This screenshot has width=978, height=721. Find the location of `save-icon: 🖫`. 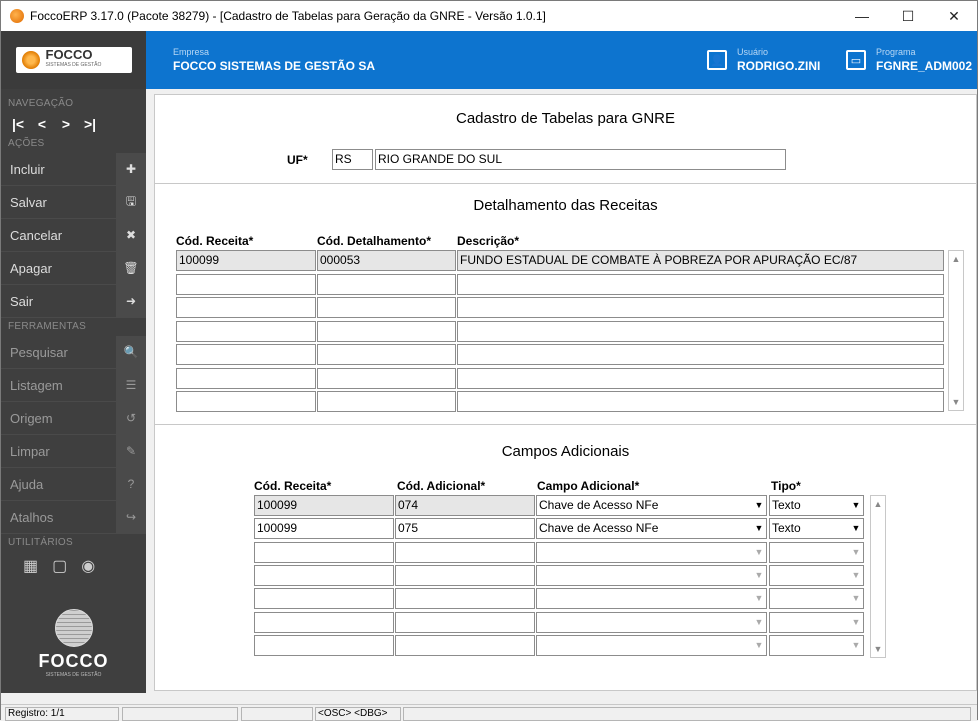

save-icon: 🖫 is located at coordinates (131, 202).